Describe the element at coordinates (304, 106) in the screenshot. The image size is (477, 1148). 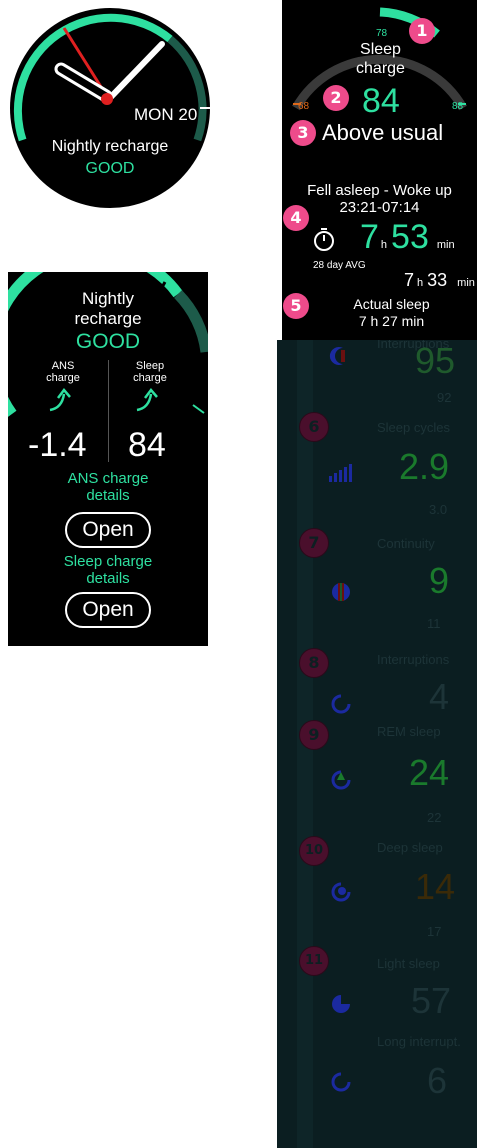
I see `gauge-left-value: 68` at that location.